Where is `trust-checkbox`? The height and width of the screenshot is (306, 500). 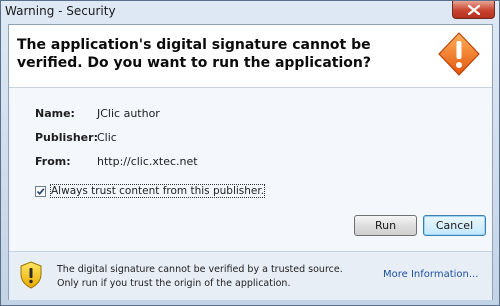 trust-checkbox is located at coordinates (40, 191).